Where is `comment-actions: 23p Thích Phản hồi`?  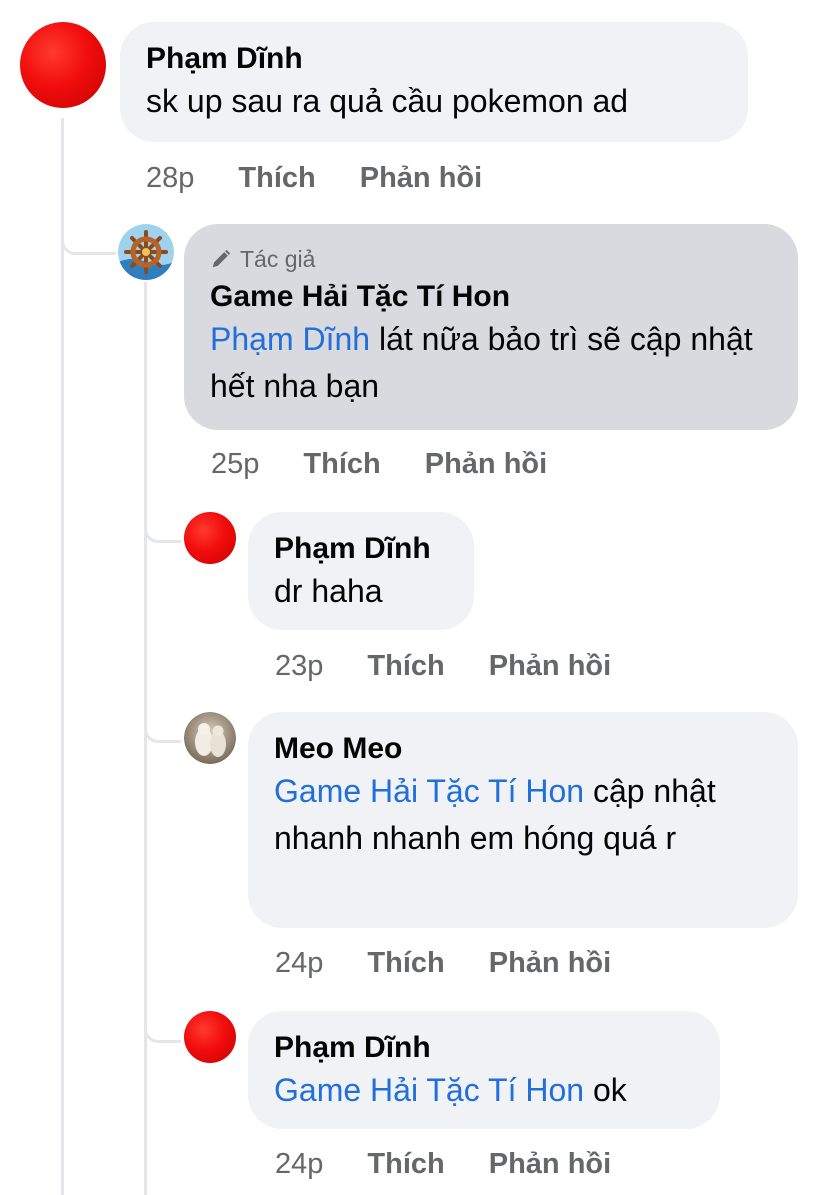
comment-actions: 23p Thích Phản hồi is located at coordinates (443, 666).